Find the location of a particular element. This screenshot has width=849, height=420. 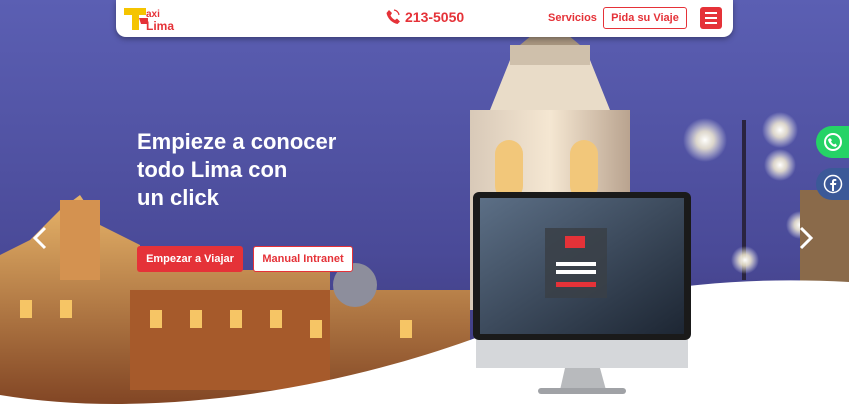

nav-link-servicios: Servicios is located at coordinates (572, 18).